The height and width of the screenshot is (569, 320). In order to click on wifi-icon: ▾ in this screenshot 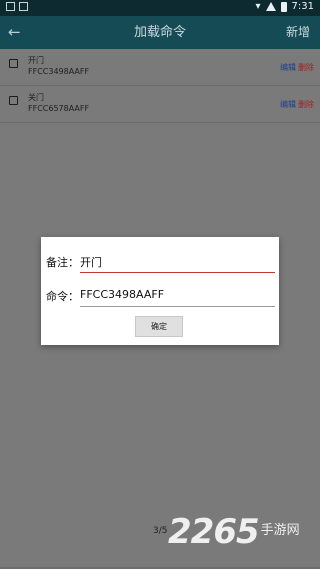, I will do `click(258, 6)`.